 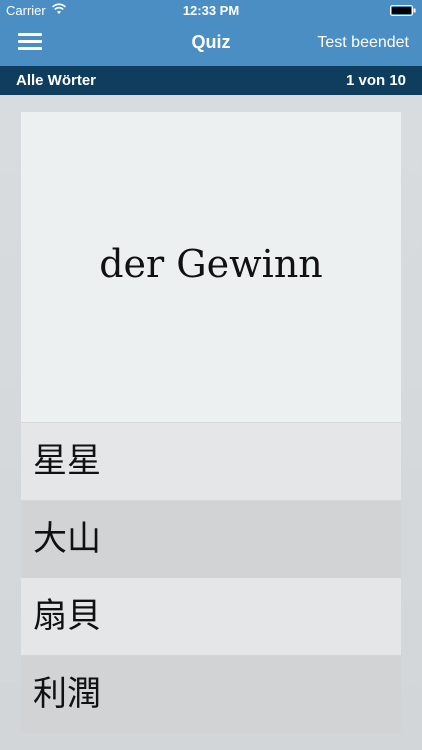 I want to click on answer-option-3: 扇貝, so click(x=211, y=616).